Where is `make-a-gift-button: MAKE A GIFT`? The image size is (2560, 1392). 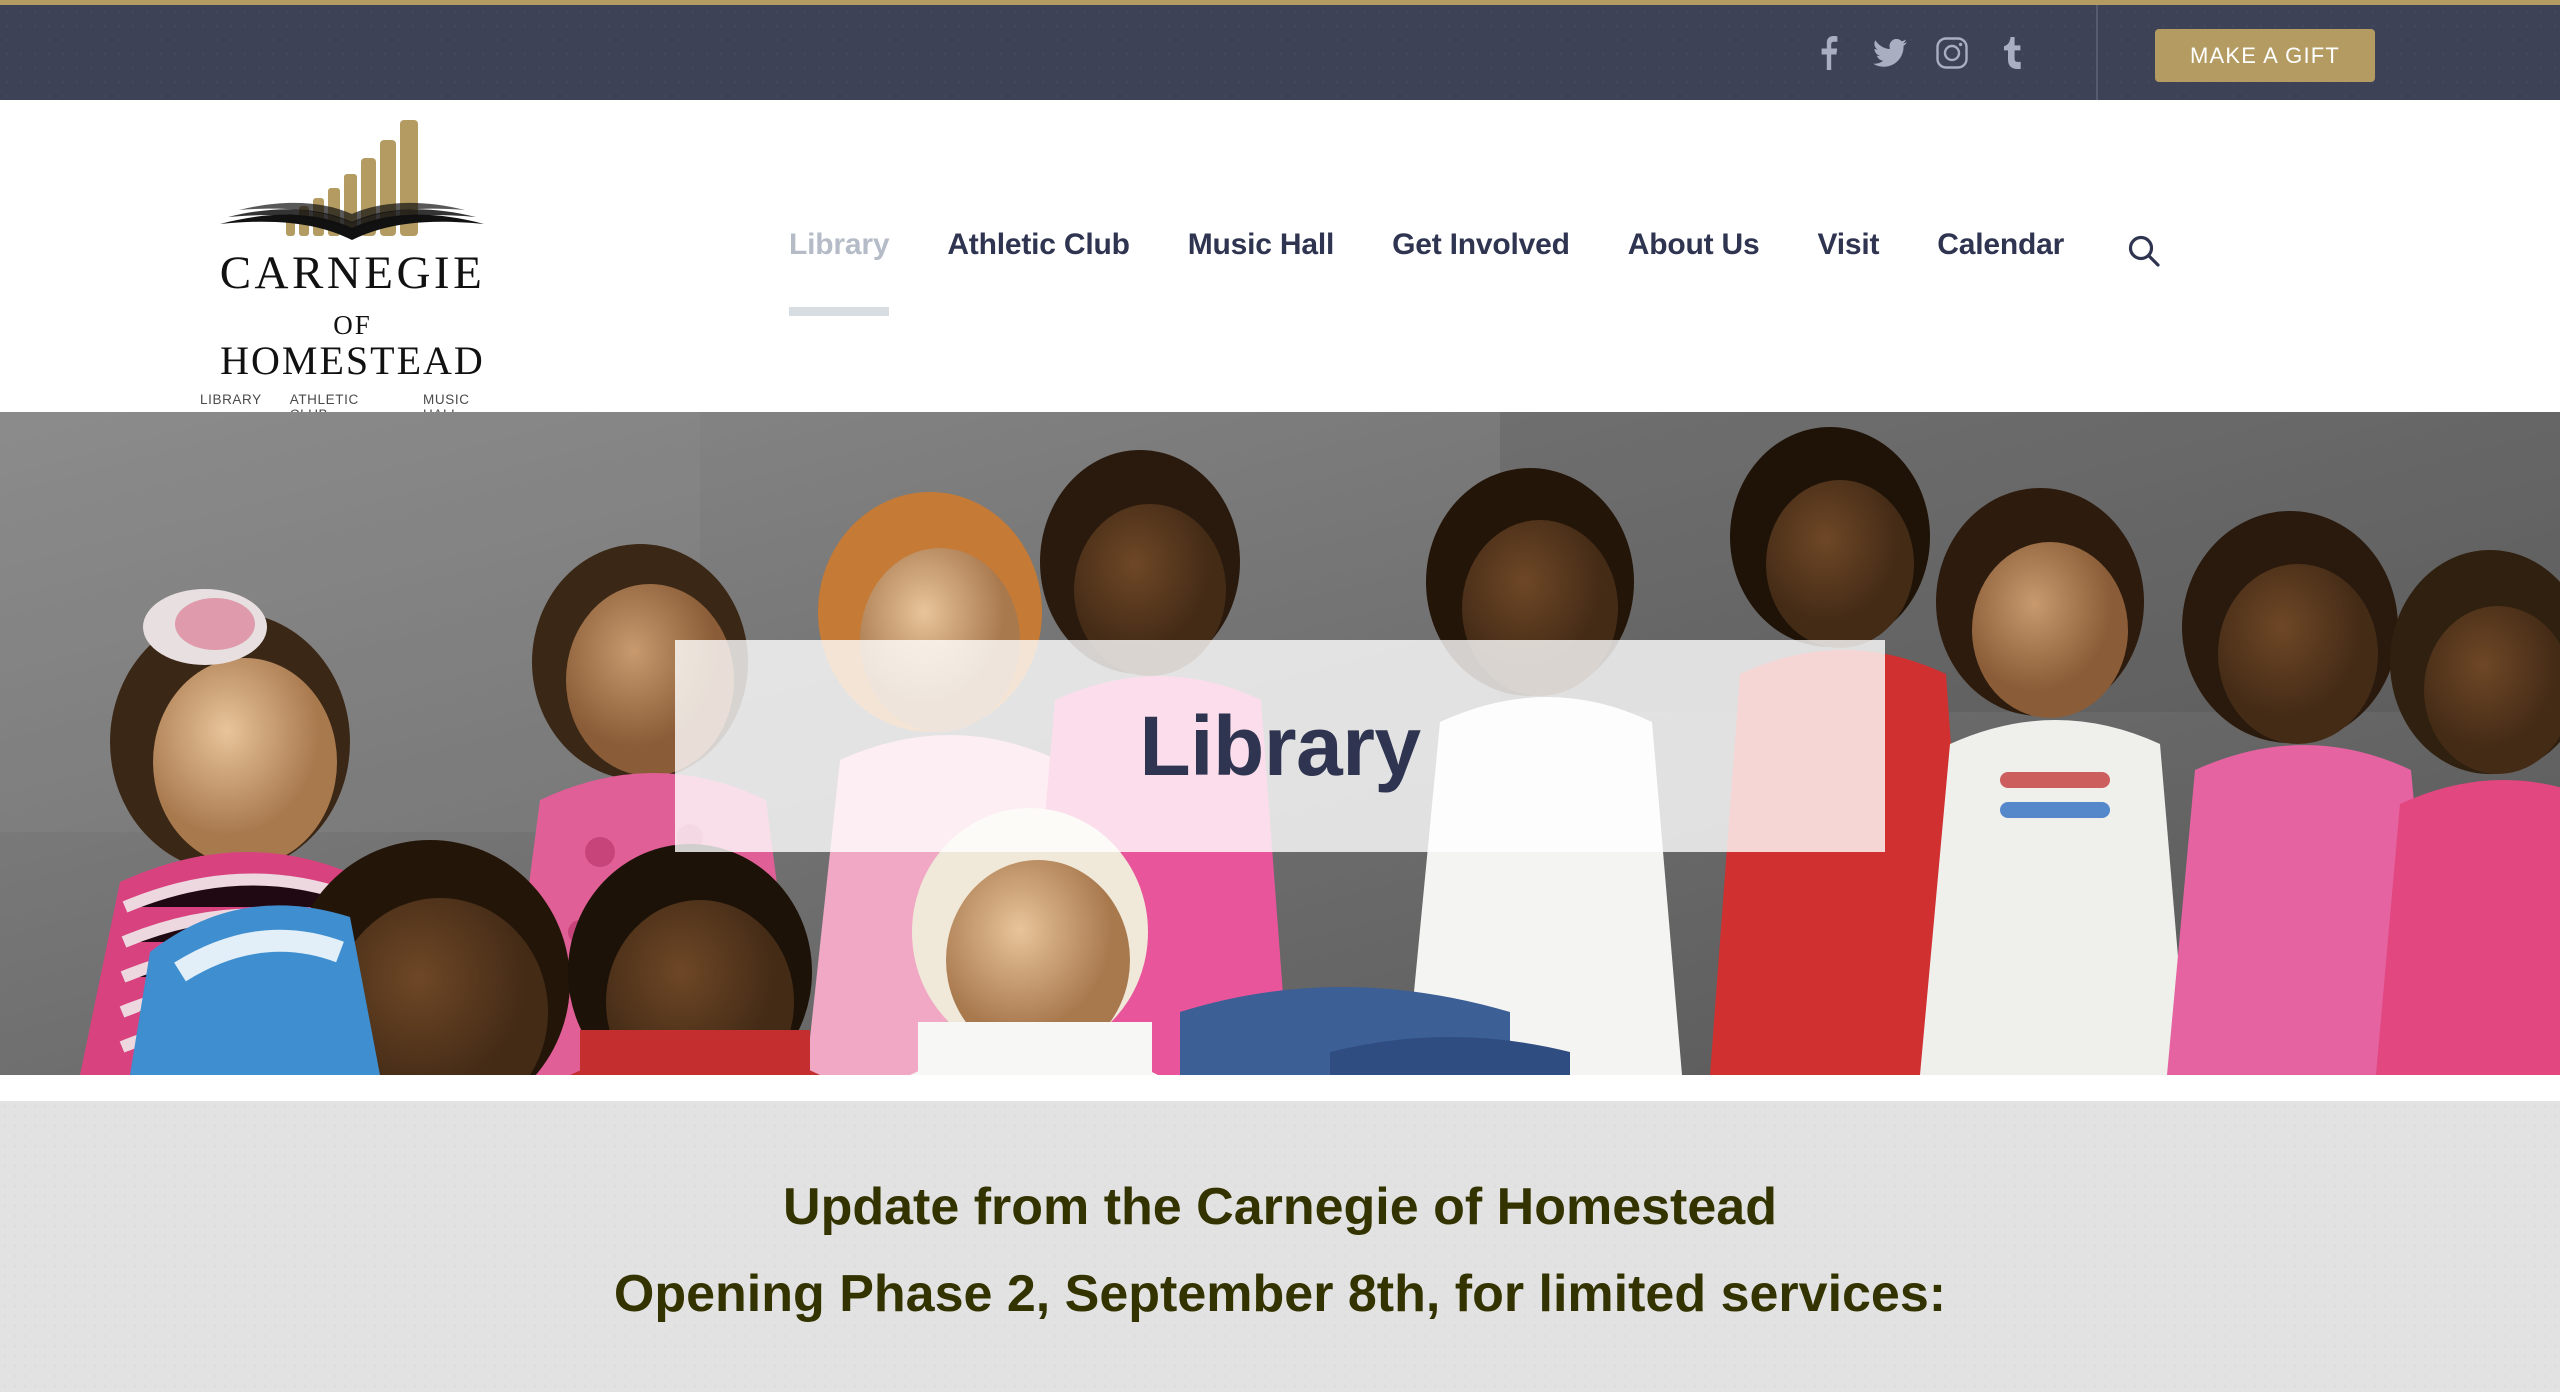 make-a-gift-button: MAKE A GIFT is located at coordinates (2265, 55).